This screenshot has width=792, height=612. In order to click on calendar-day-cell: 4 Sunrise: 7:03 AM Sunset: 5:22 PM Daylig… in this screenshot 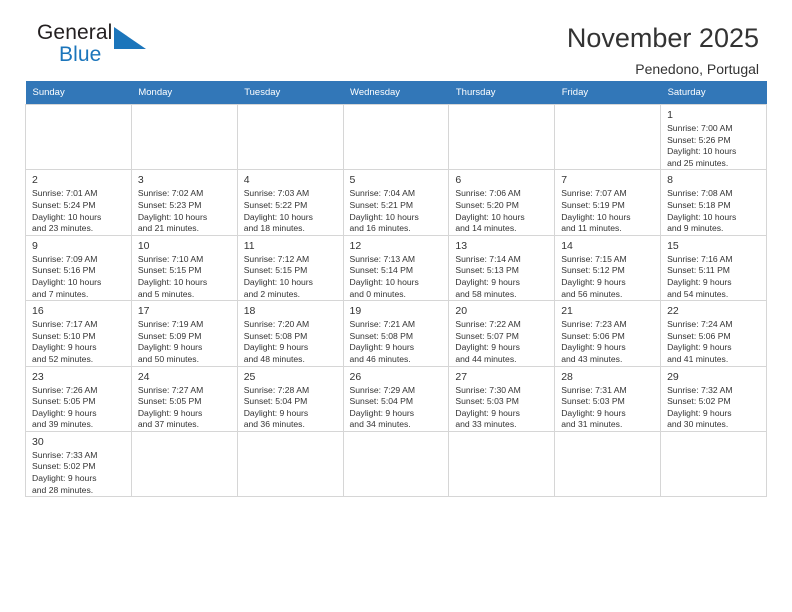, I will do `click(290, 202)`.